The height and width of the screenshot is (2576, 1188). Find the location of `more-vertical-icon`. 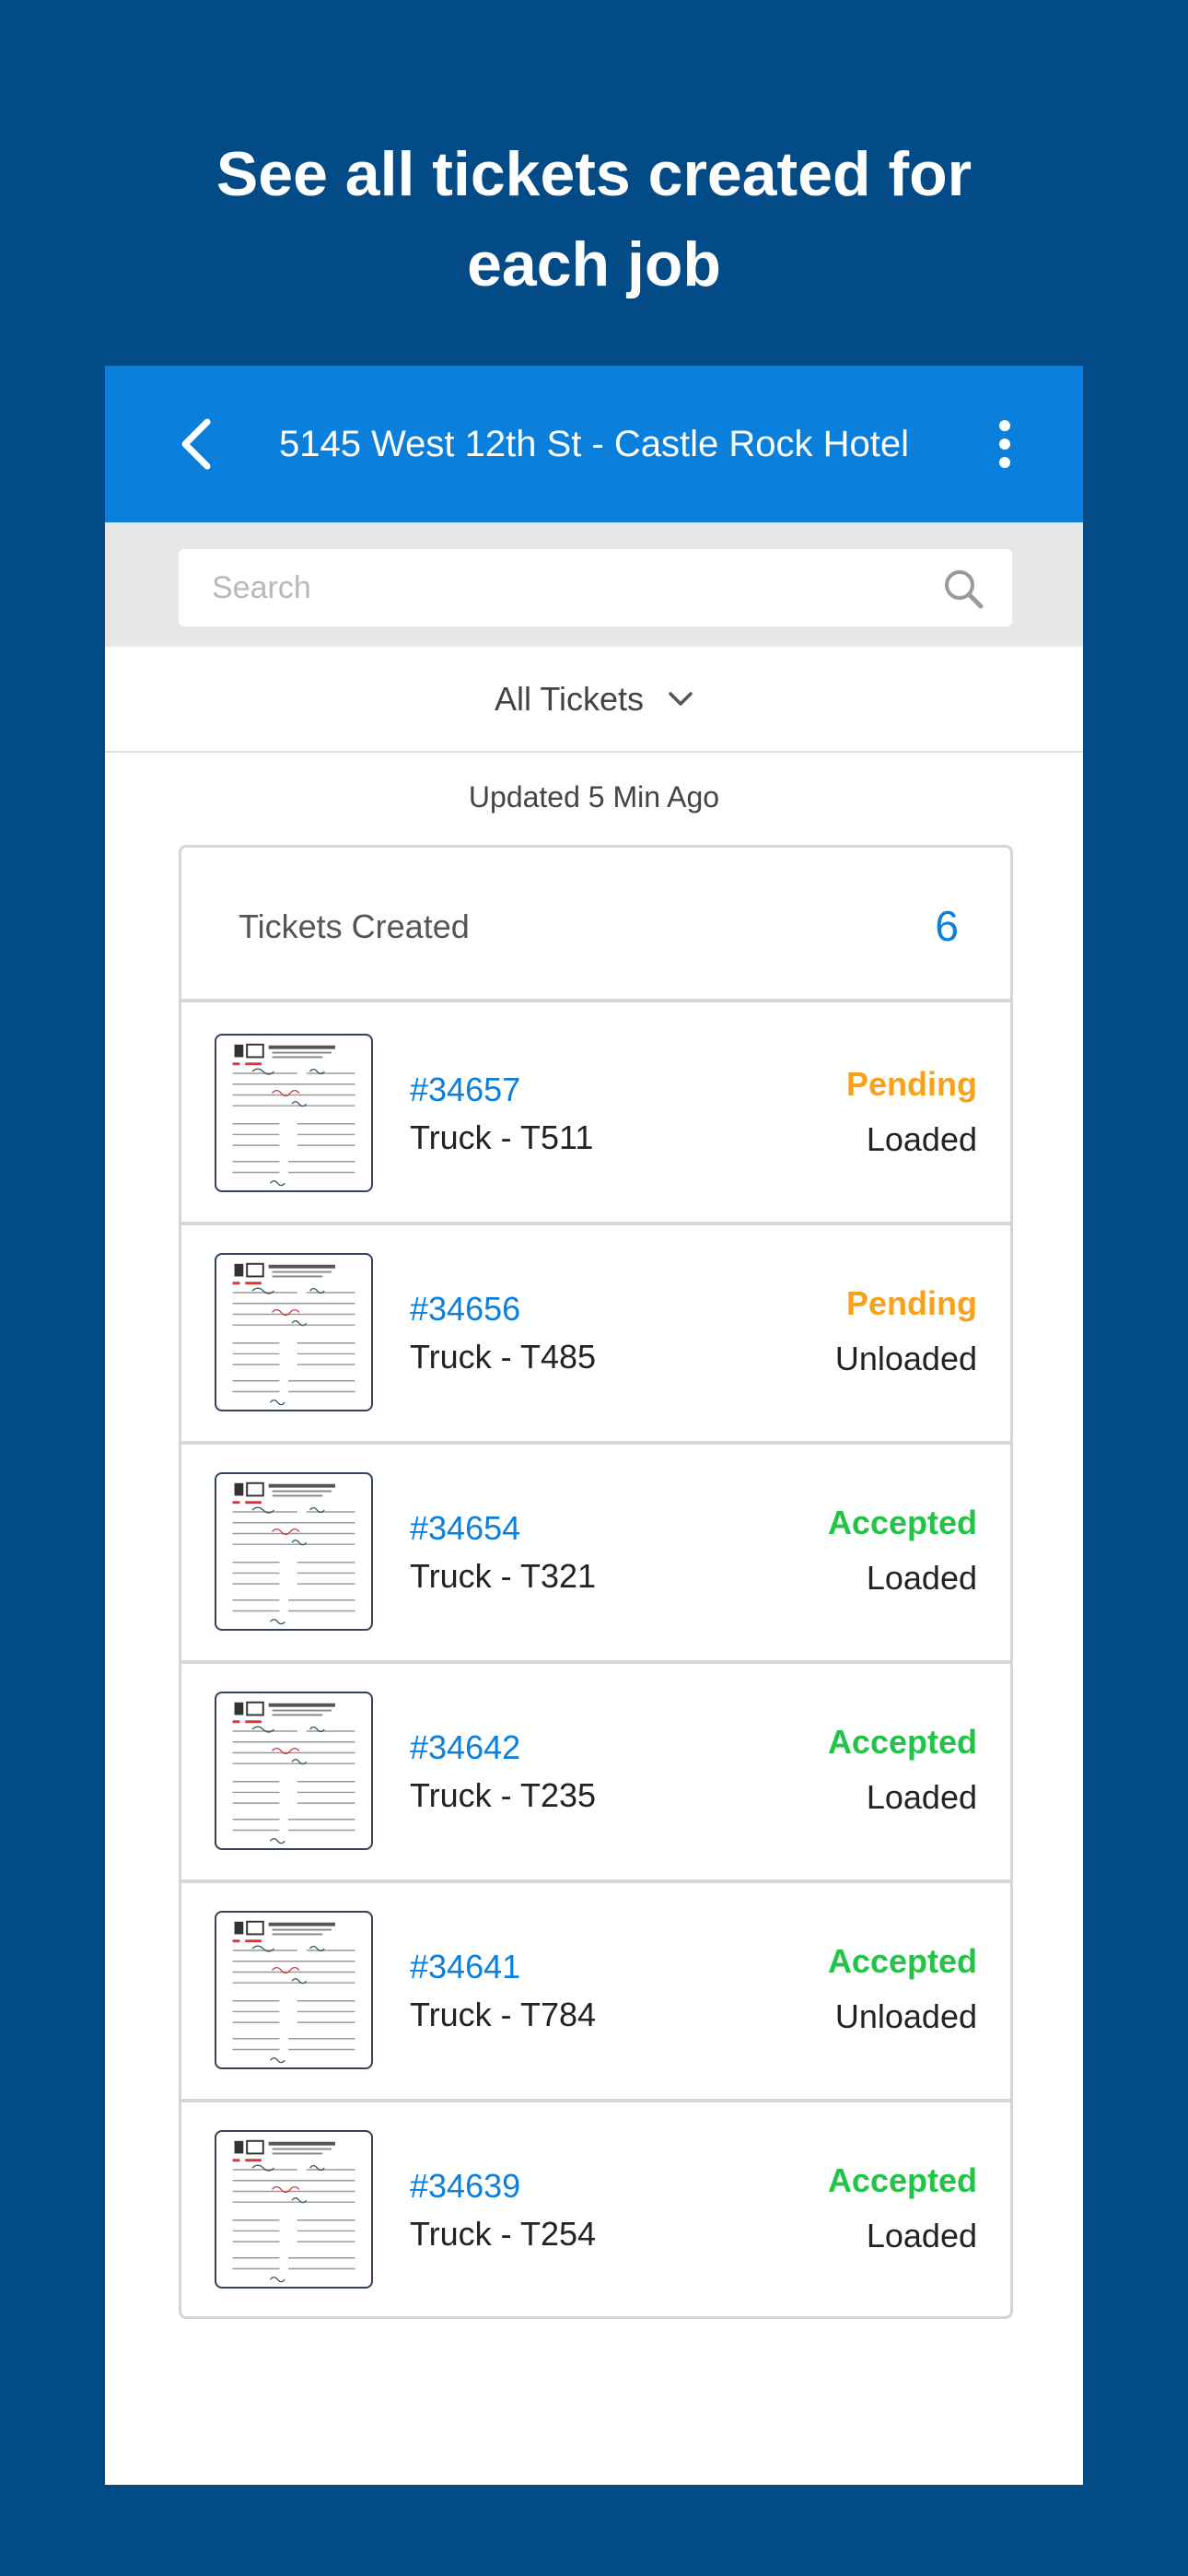

more-vertical-icon is located at coordinates (1004, 444).